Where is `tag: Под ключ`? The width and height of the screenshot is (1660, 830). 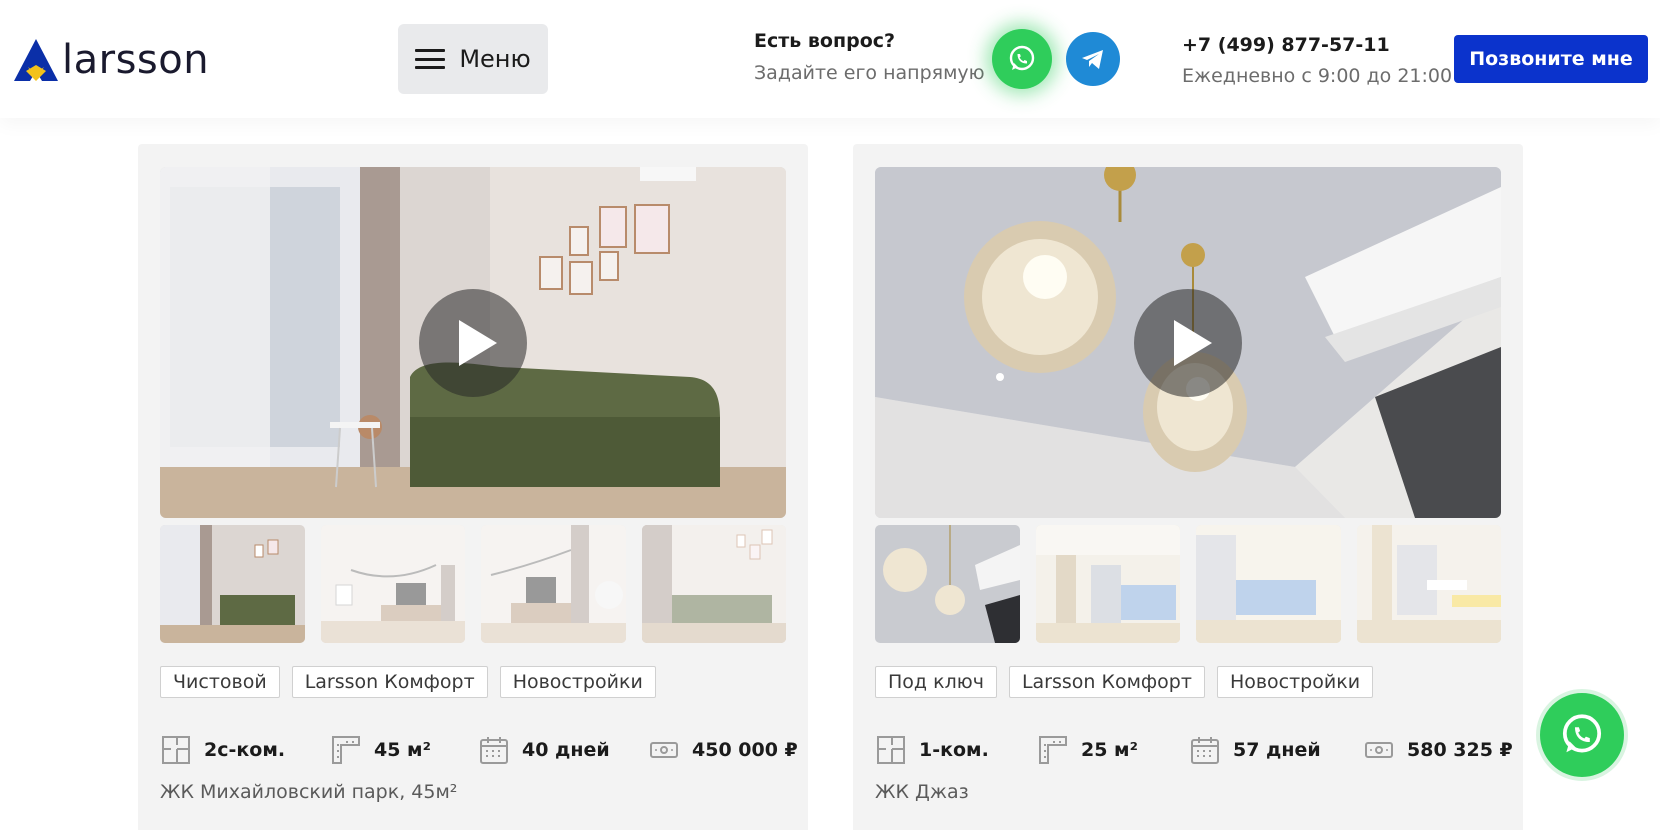 tag: Под ключ is located at coordinates (936, 682).